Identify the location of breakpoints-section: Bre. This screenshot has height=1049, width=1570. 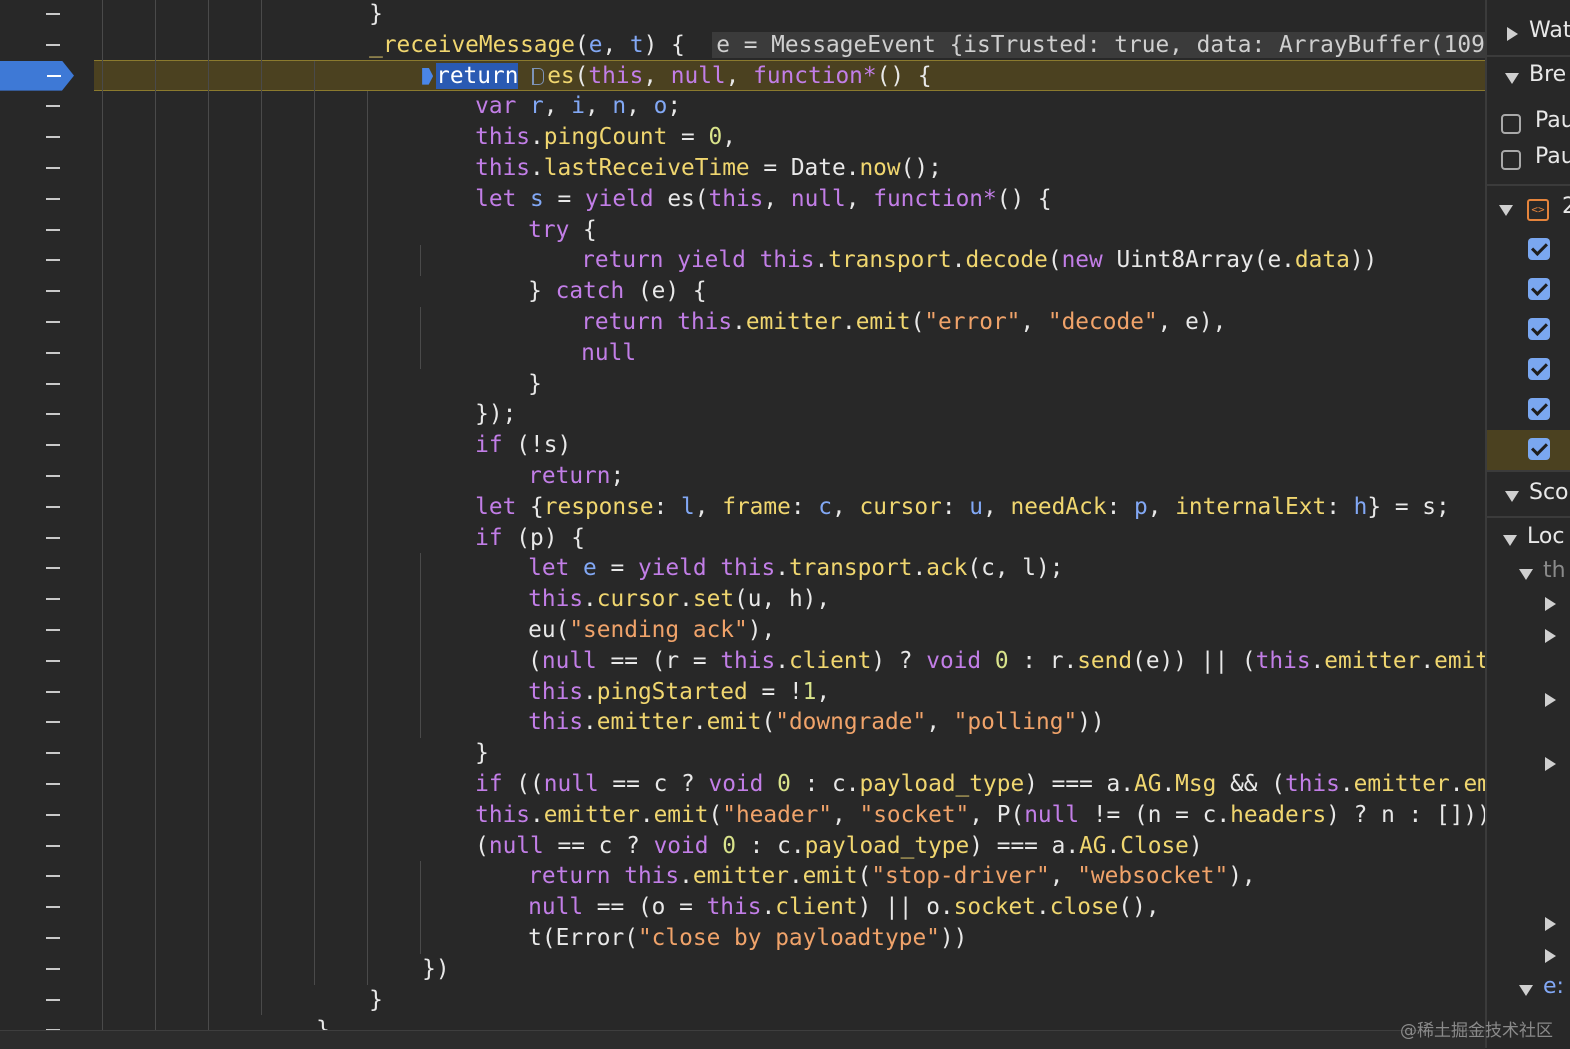
(1528, 78).